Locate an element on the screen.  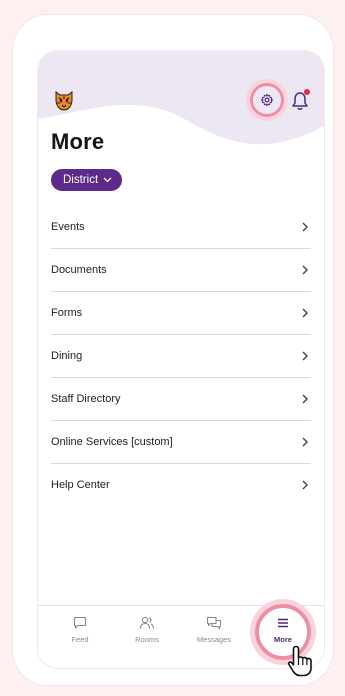
settings-button is located at coordinates (267, 100).